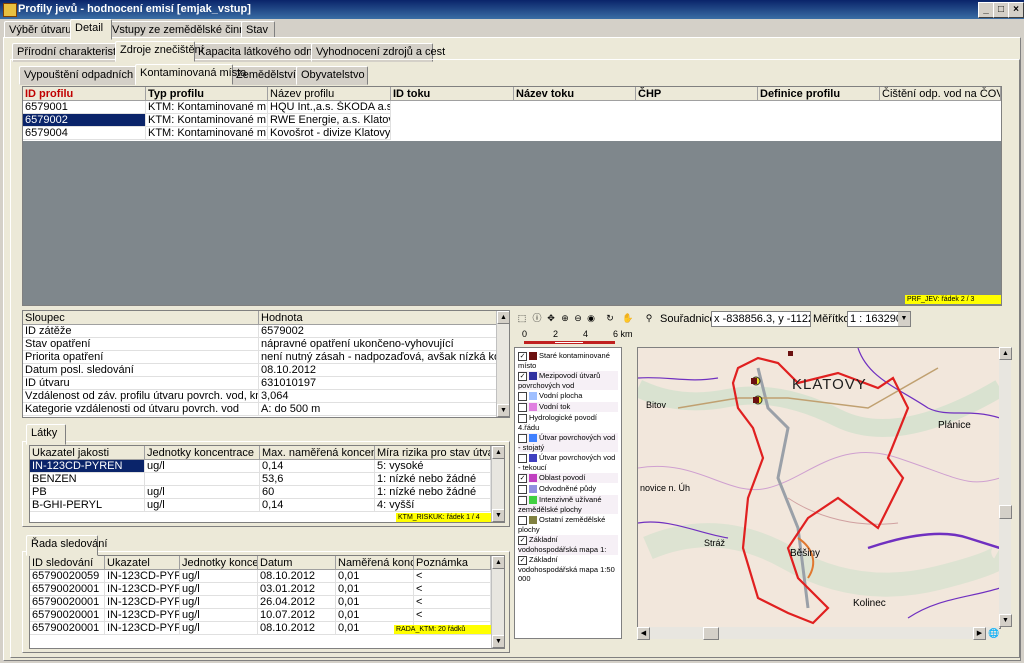 This screenshot has height=663, width=1024. I want to click on tab-obyvatelstvo: Obyvatelstvo, so click(332, 75).